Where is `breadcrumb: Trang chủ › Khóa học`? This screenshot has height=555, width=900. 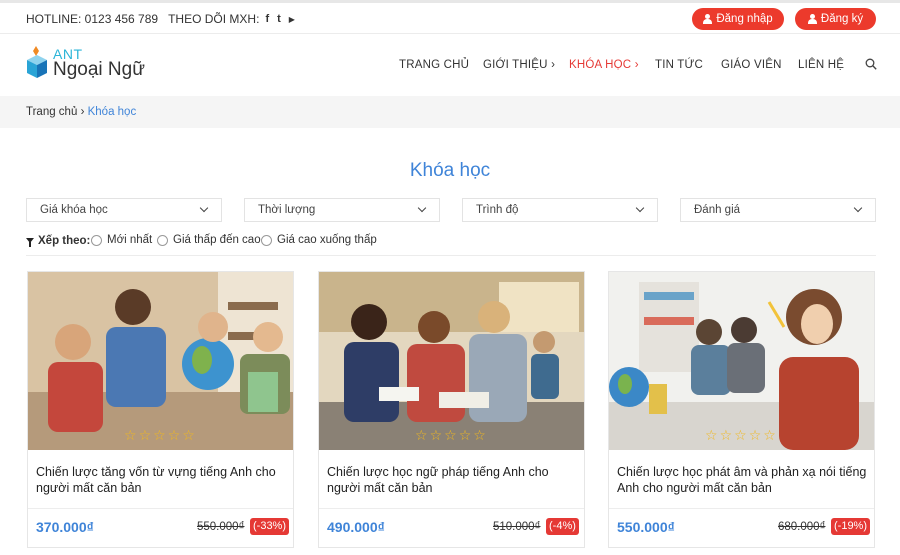 breadcrumb: Trang chủ › Khóa học is located at coordinates (450, 112).